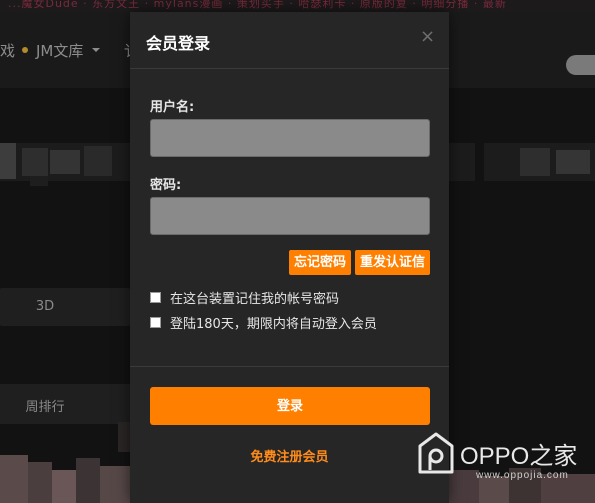  Describe the element at coordinates (273, 324) in the screenshot. I see `auto-login-label: 登陆180天，期限内将自动登入会员` at that location.